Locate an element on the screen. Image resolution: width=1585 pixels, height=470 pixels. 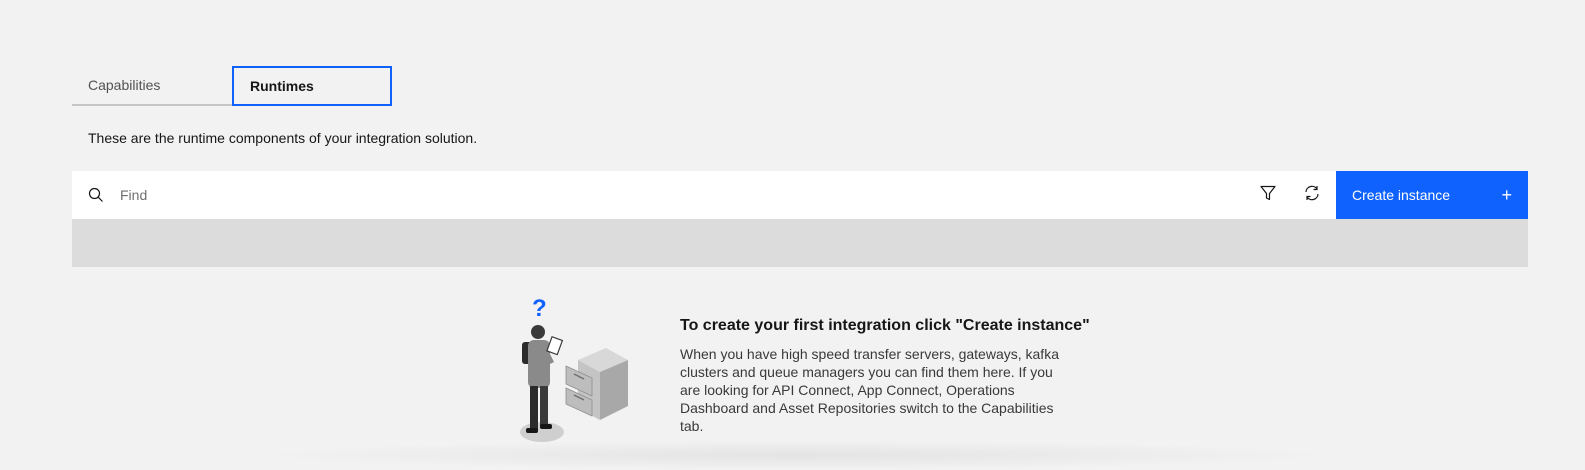
tab-runtimes: Runtimes is located at coordinates (312, 86).